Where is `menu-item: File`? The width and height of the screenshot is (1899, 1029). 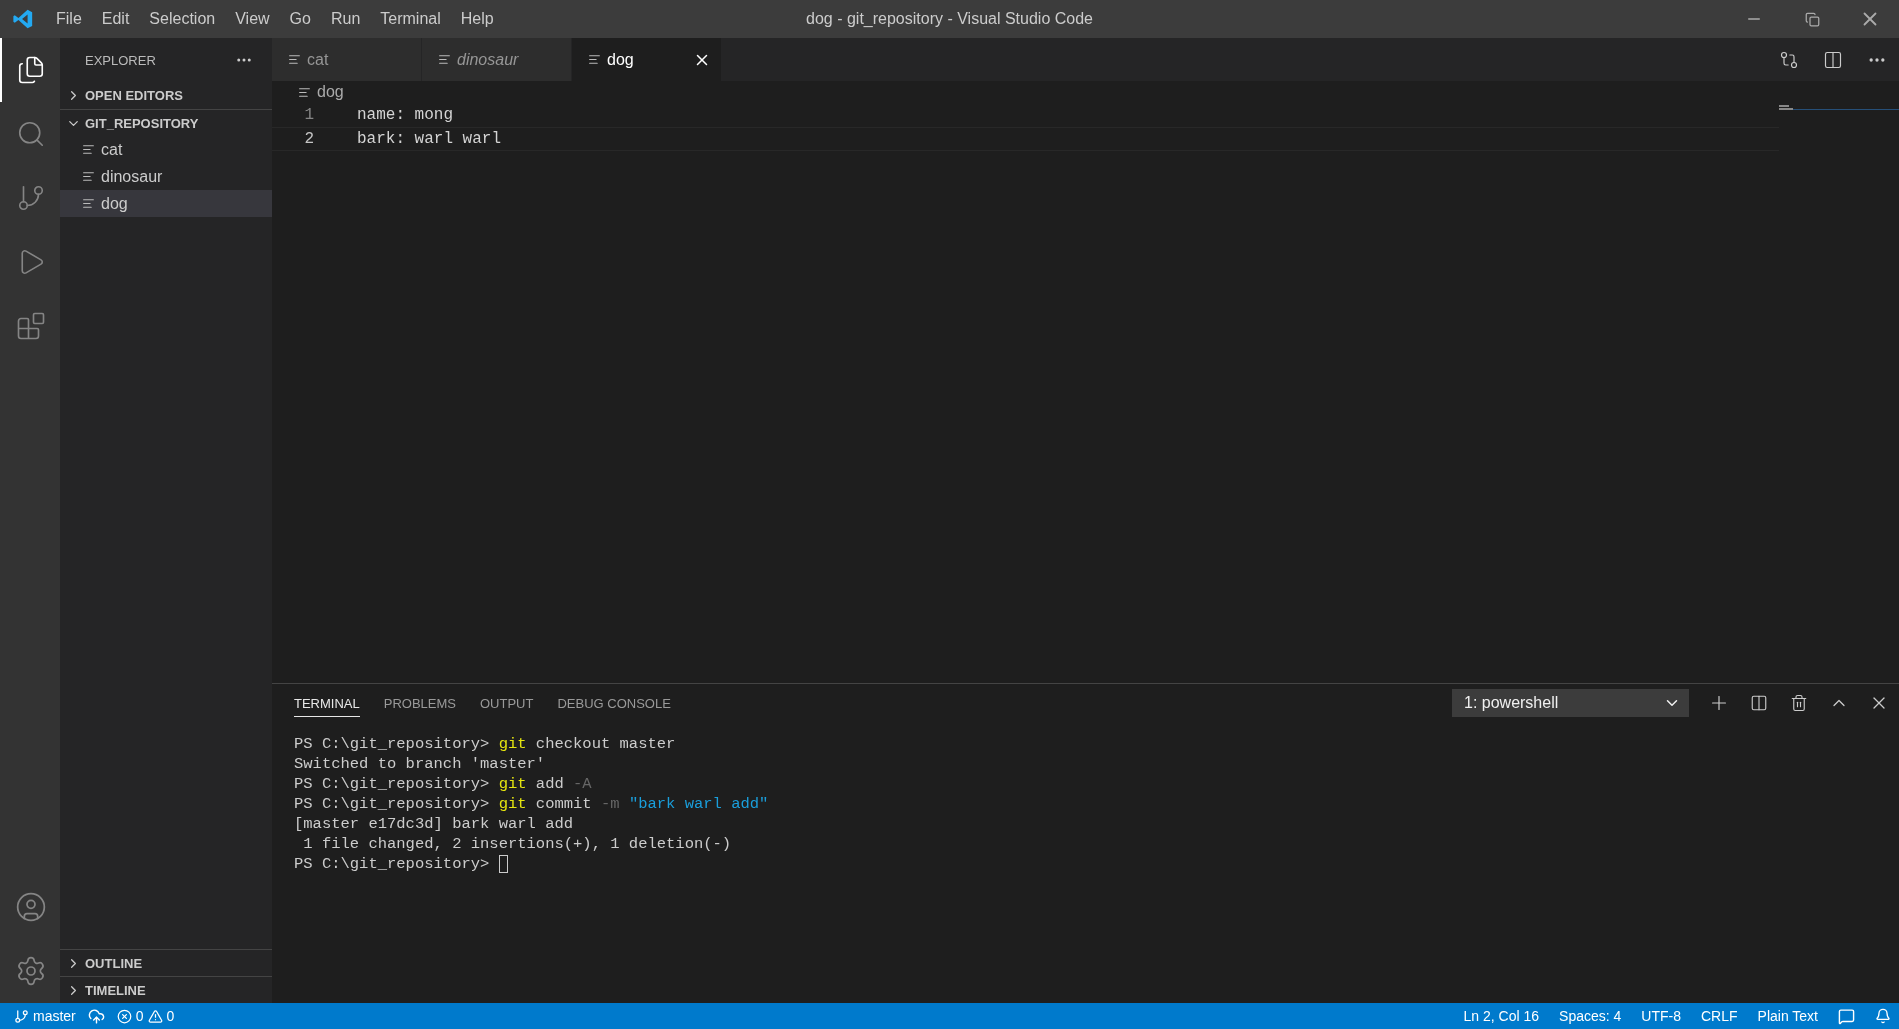
menu-item: File is located at coordinates (69, 19).